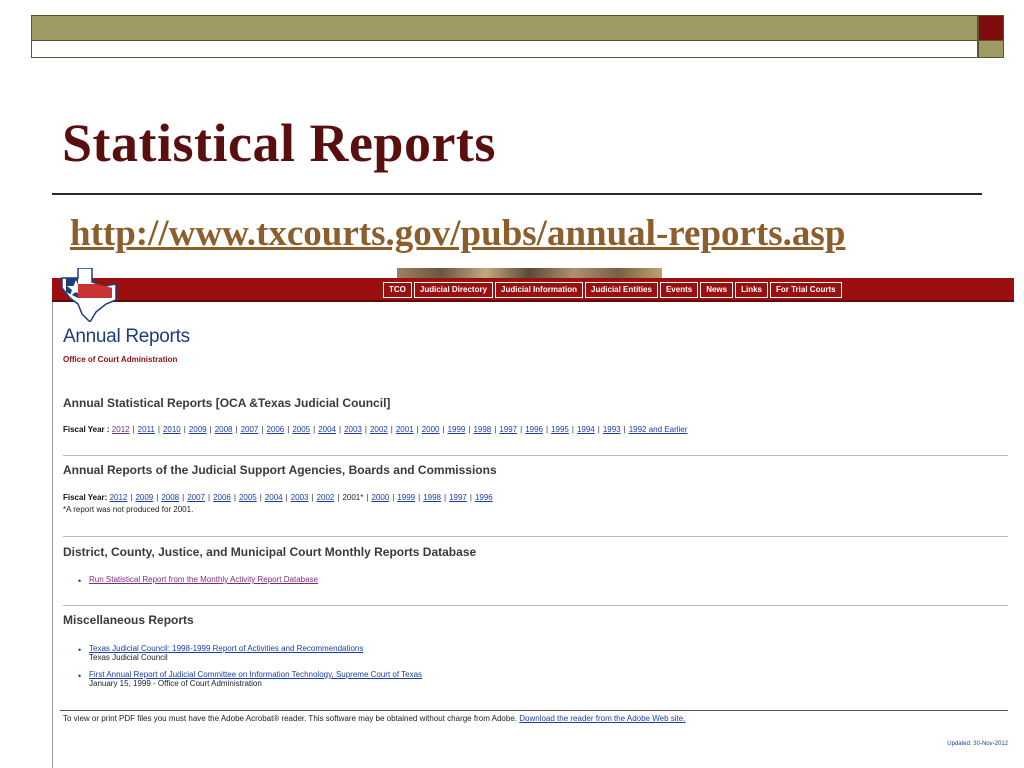  Describe the element at coordinates (87, 295) in the screenshot. I see `texas-star-logo-icon` at that location.